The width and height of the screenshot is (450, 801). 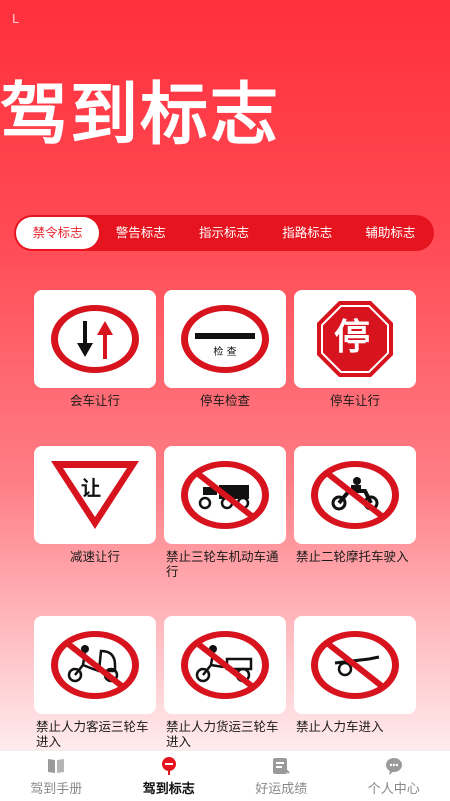 I want to click on tab-guide: 指路标志, so click(x=307, y=233).